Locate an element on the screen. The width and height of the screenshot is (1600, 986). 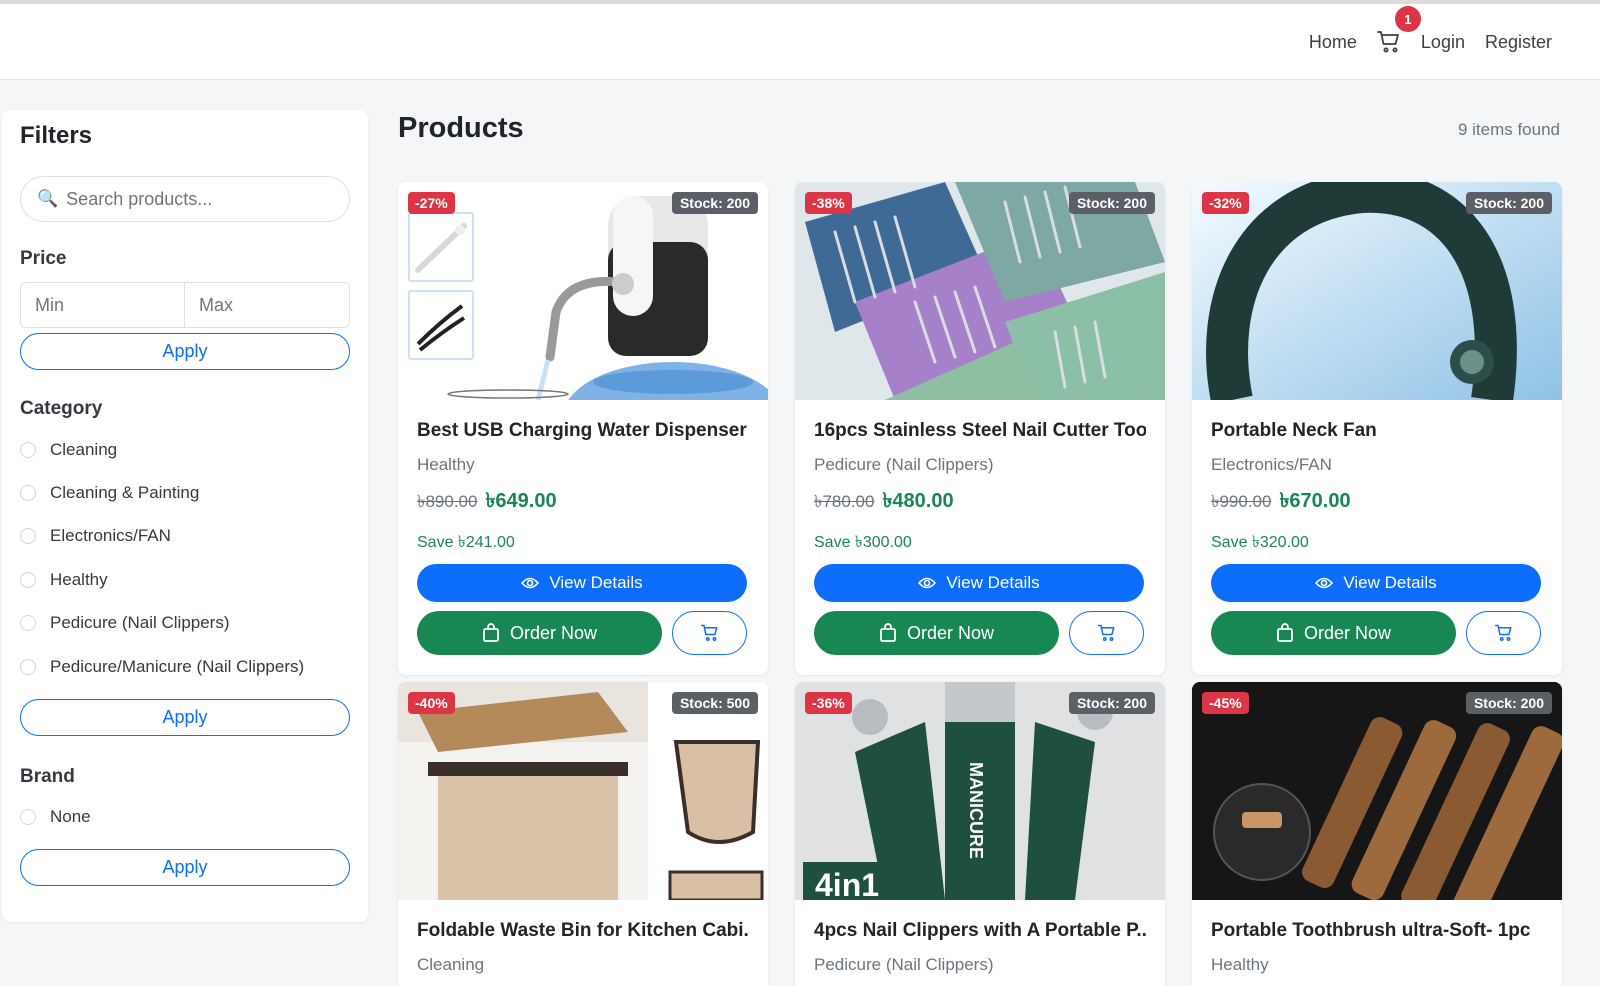
product-image: -40% Stock: 500 is located at coordinates (583, 791).